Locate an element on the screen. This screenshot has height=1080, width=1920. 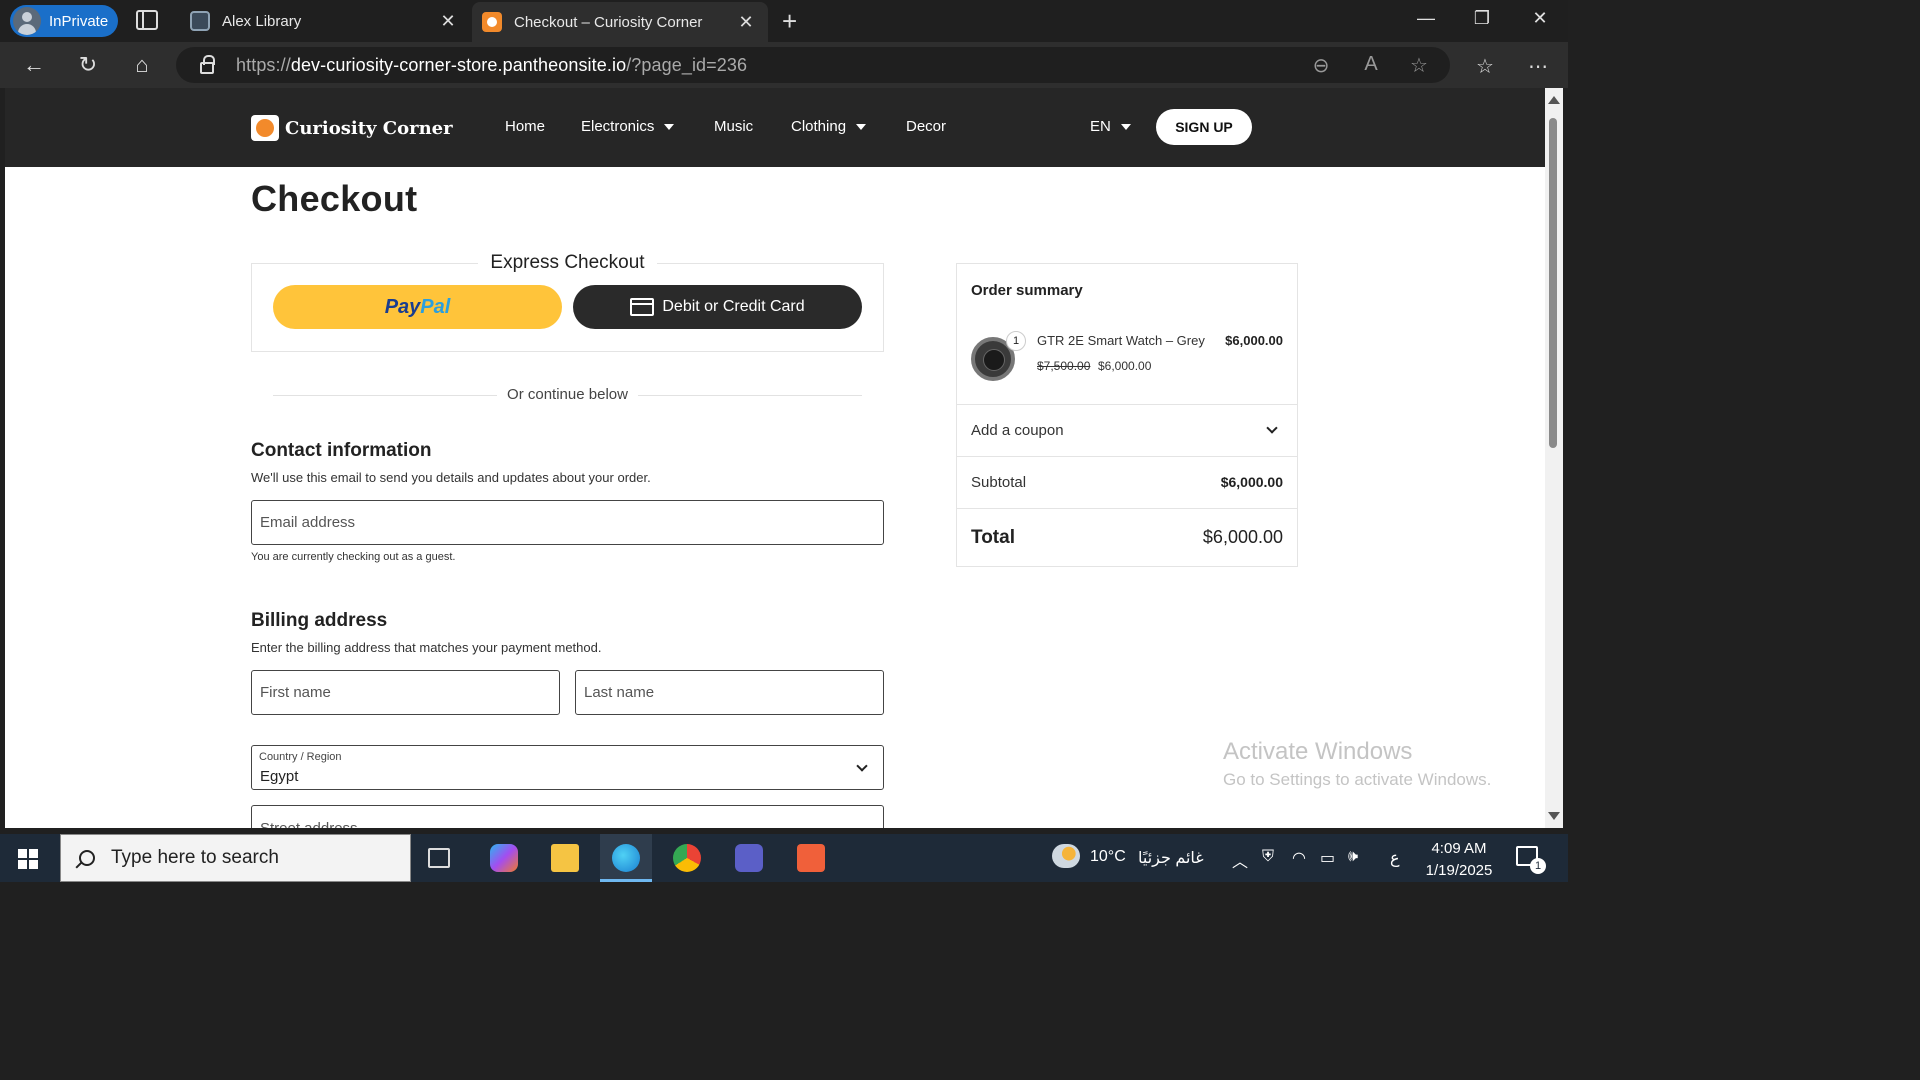
minimize-icon: — is located at coordinates (1426, 18).